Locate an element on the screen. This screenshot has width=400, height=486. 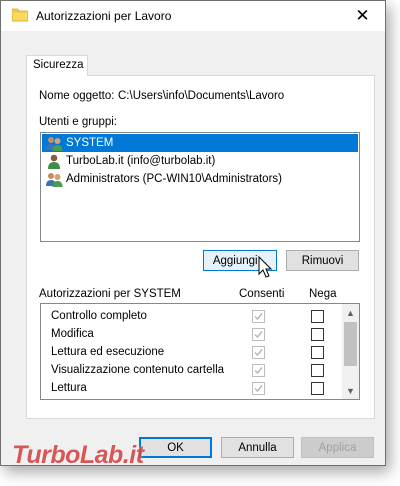
permission-name: Lettura is located at coordinates (69, 388).